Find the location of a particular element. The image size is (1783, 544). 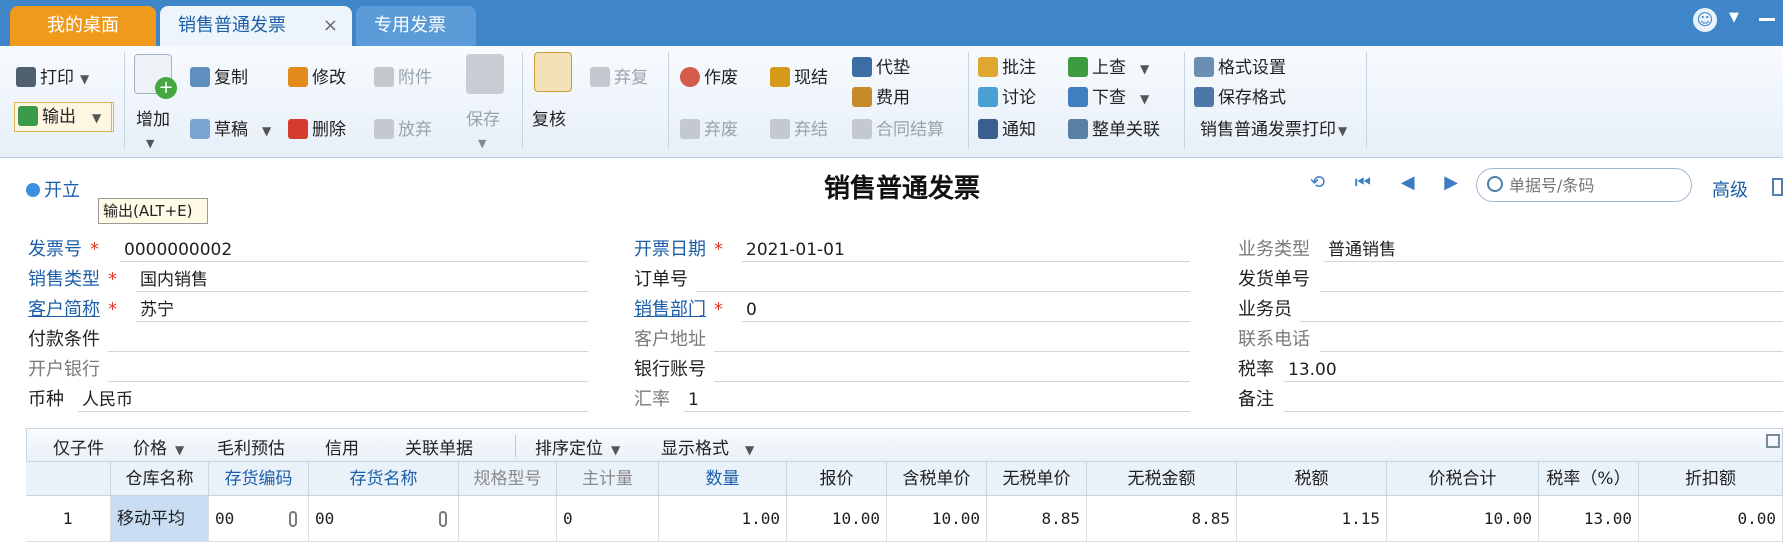

customer-label: 客户简称 is located at coordinates (64, 309).